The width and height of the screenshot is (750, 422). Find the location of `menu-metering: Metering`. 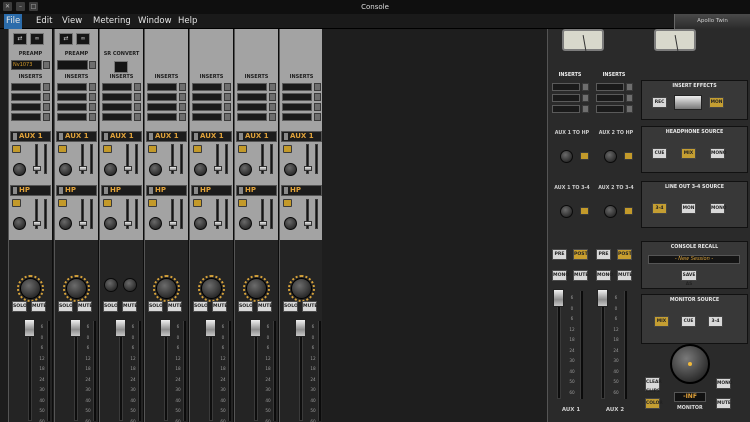

menu-metering: Metering is located at coordinates (112, 21).